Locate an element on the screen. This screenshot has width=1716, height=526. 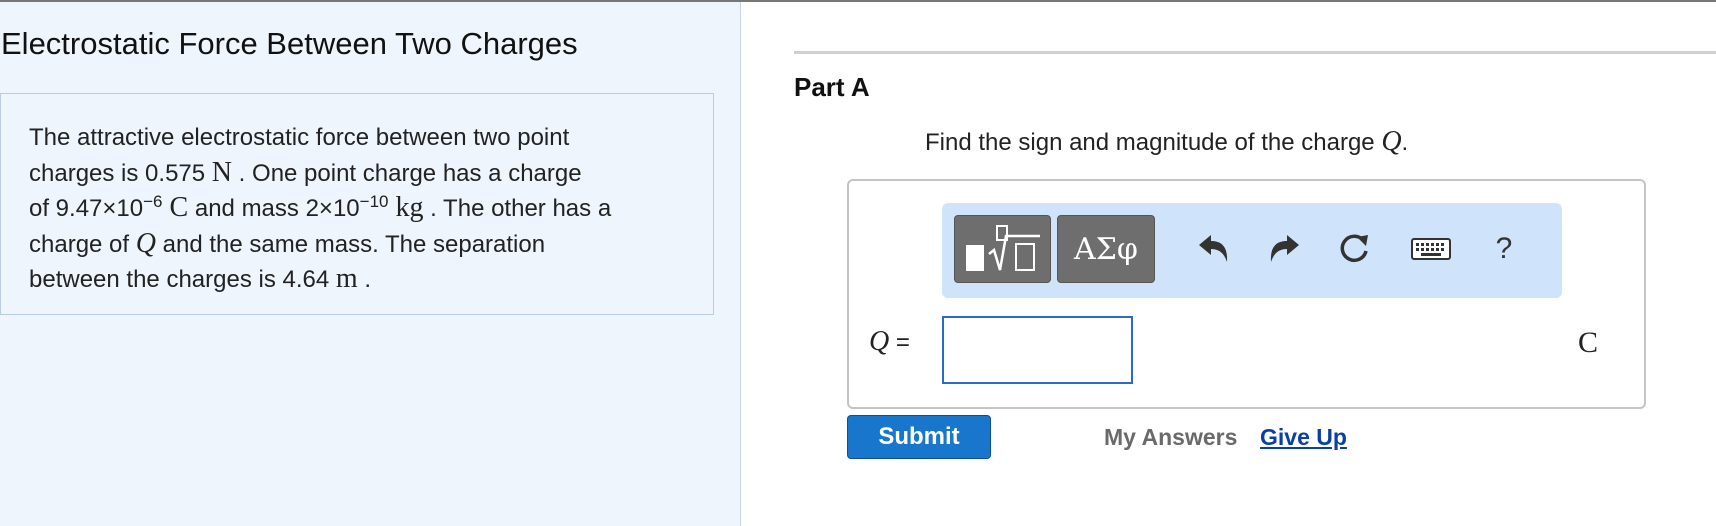
force-unit: N is located at coordinates (222, 172).